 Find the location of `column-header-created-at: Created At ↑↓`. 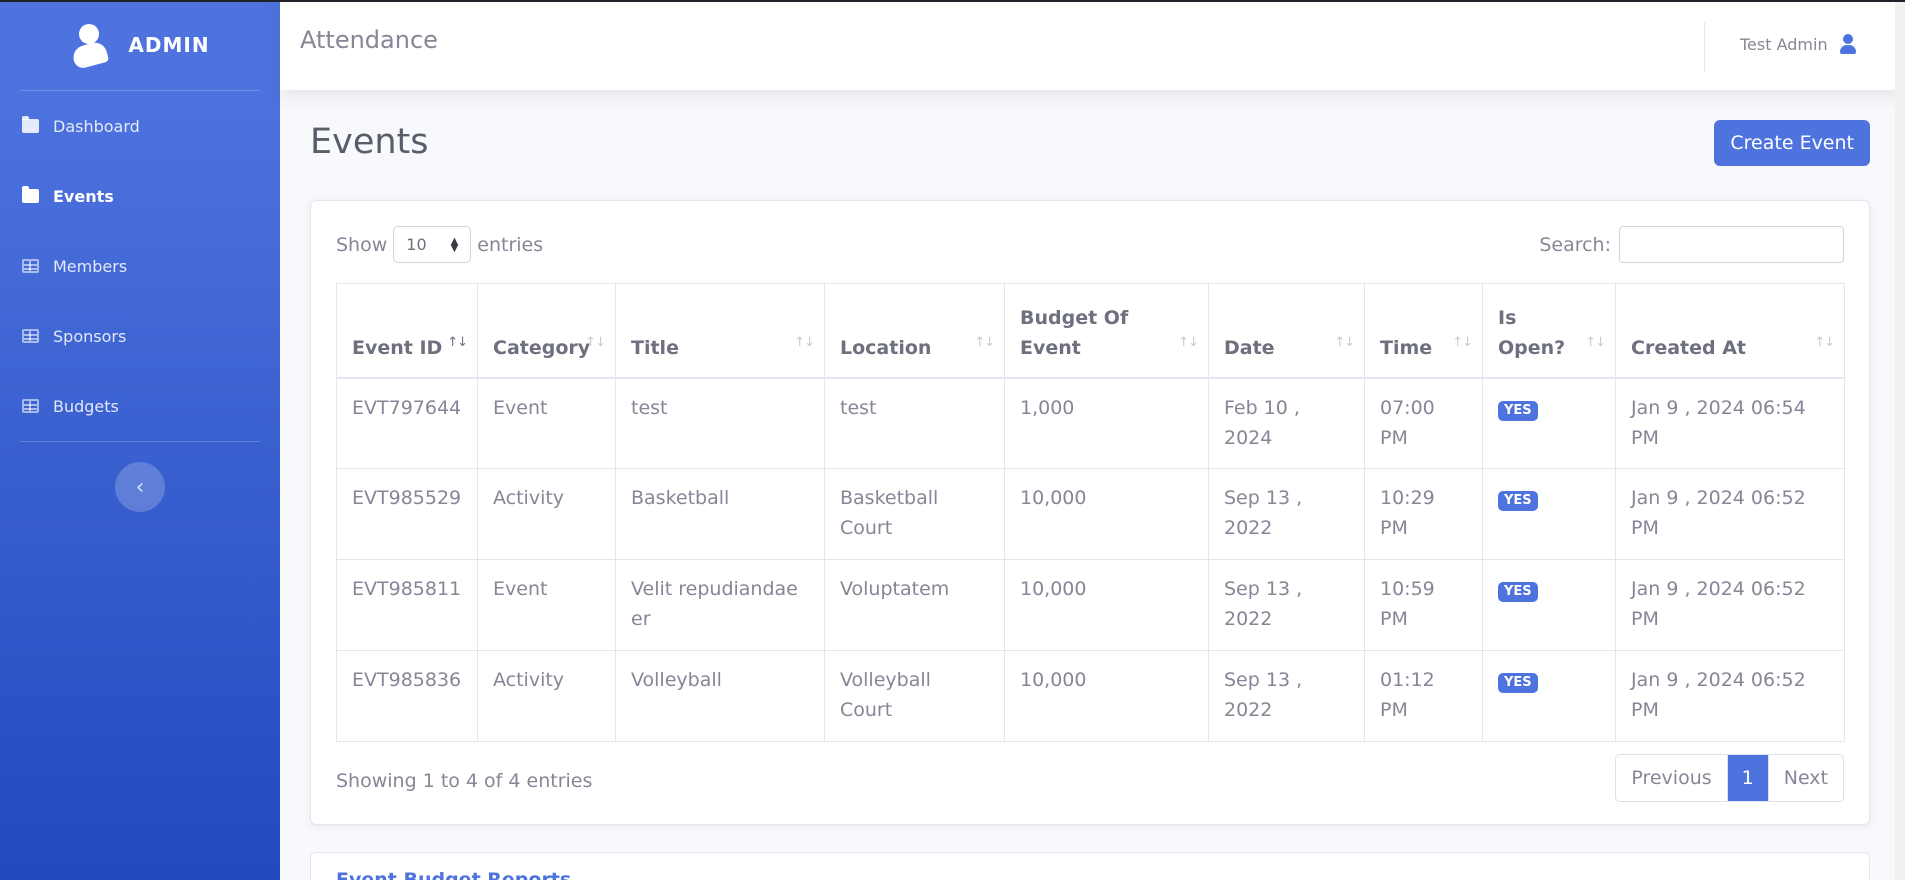

column-header-created-at: Created At ↑↓ is located at coordinates (1730, 331).